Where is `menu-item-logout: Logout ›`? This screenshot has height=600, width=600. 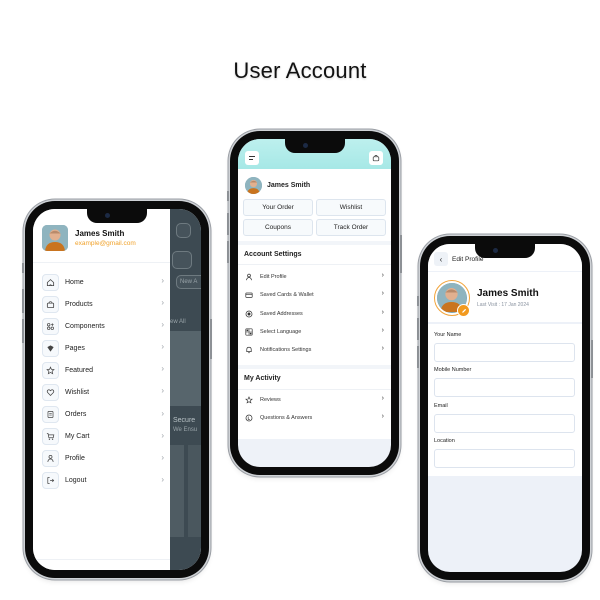 menu-item-logout: Logout › is located at coordinates (104, 481).